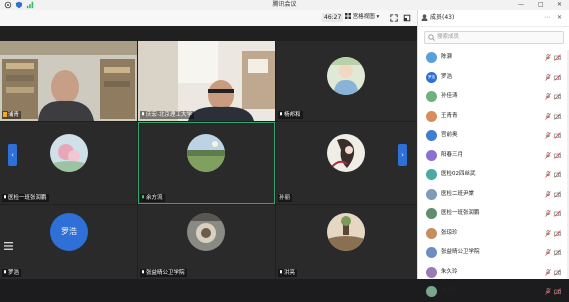 The width and height of the screenshot is (569, 302). What do you see at coordinates (493, 97) in the screenshot?
I see `member-row: 孙佳涛` at bounding box center [493, 97].